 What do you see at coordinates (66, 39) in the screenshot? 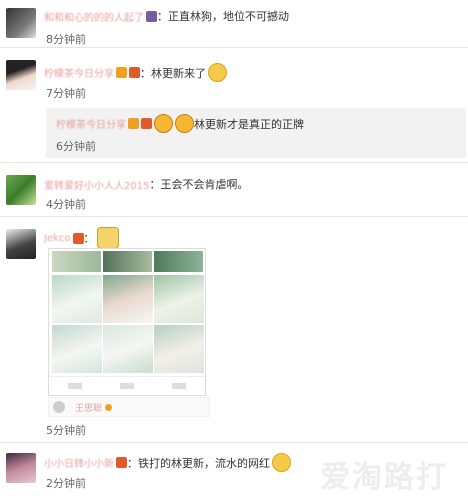
I see `timestamp: 8分钟前` at bounding box center [66, 39].